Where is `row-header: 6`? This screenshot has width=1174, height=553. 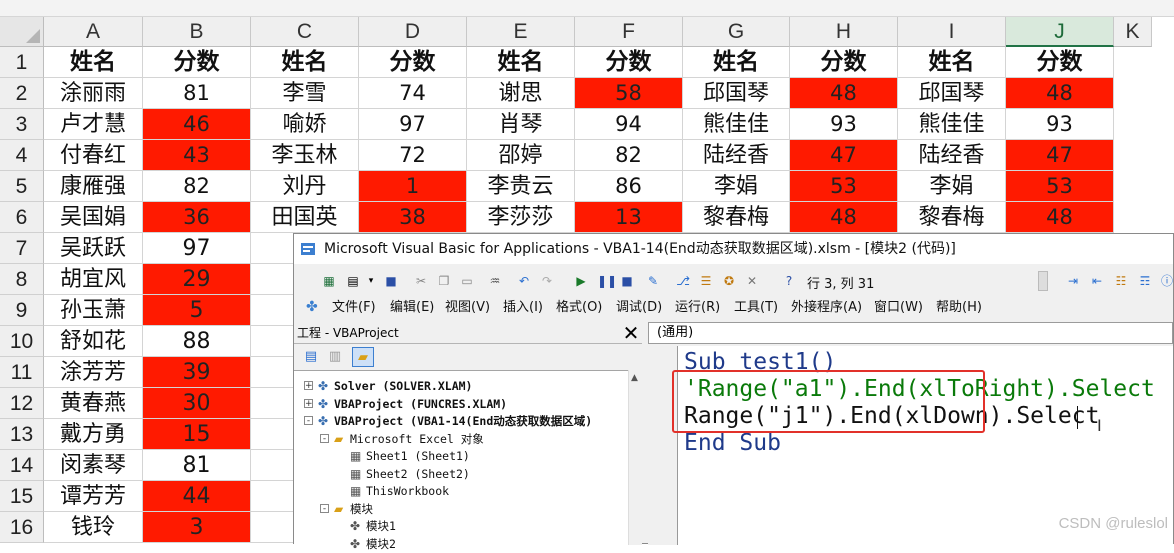 row-header: 6 is located at coordinates (22, 217).